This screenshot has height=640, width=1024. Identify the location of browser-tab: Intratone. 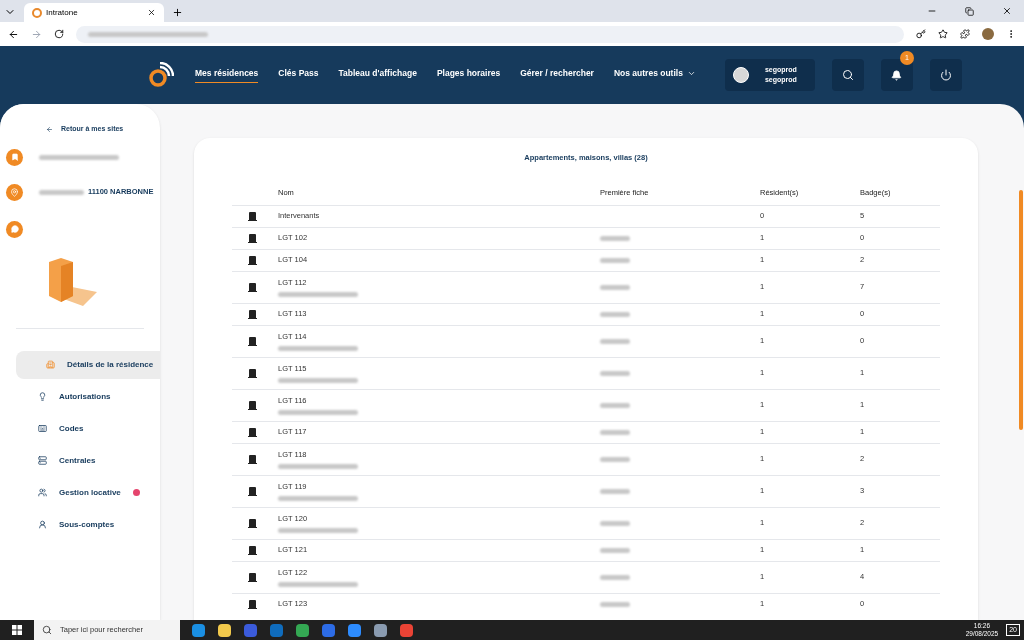
(94, 12).